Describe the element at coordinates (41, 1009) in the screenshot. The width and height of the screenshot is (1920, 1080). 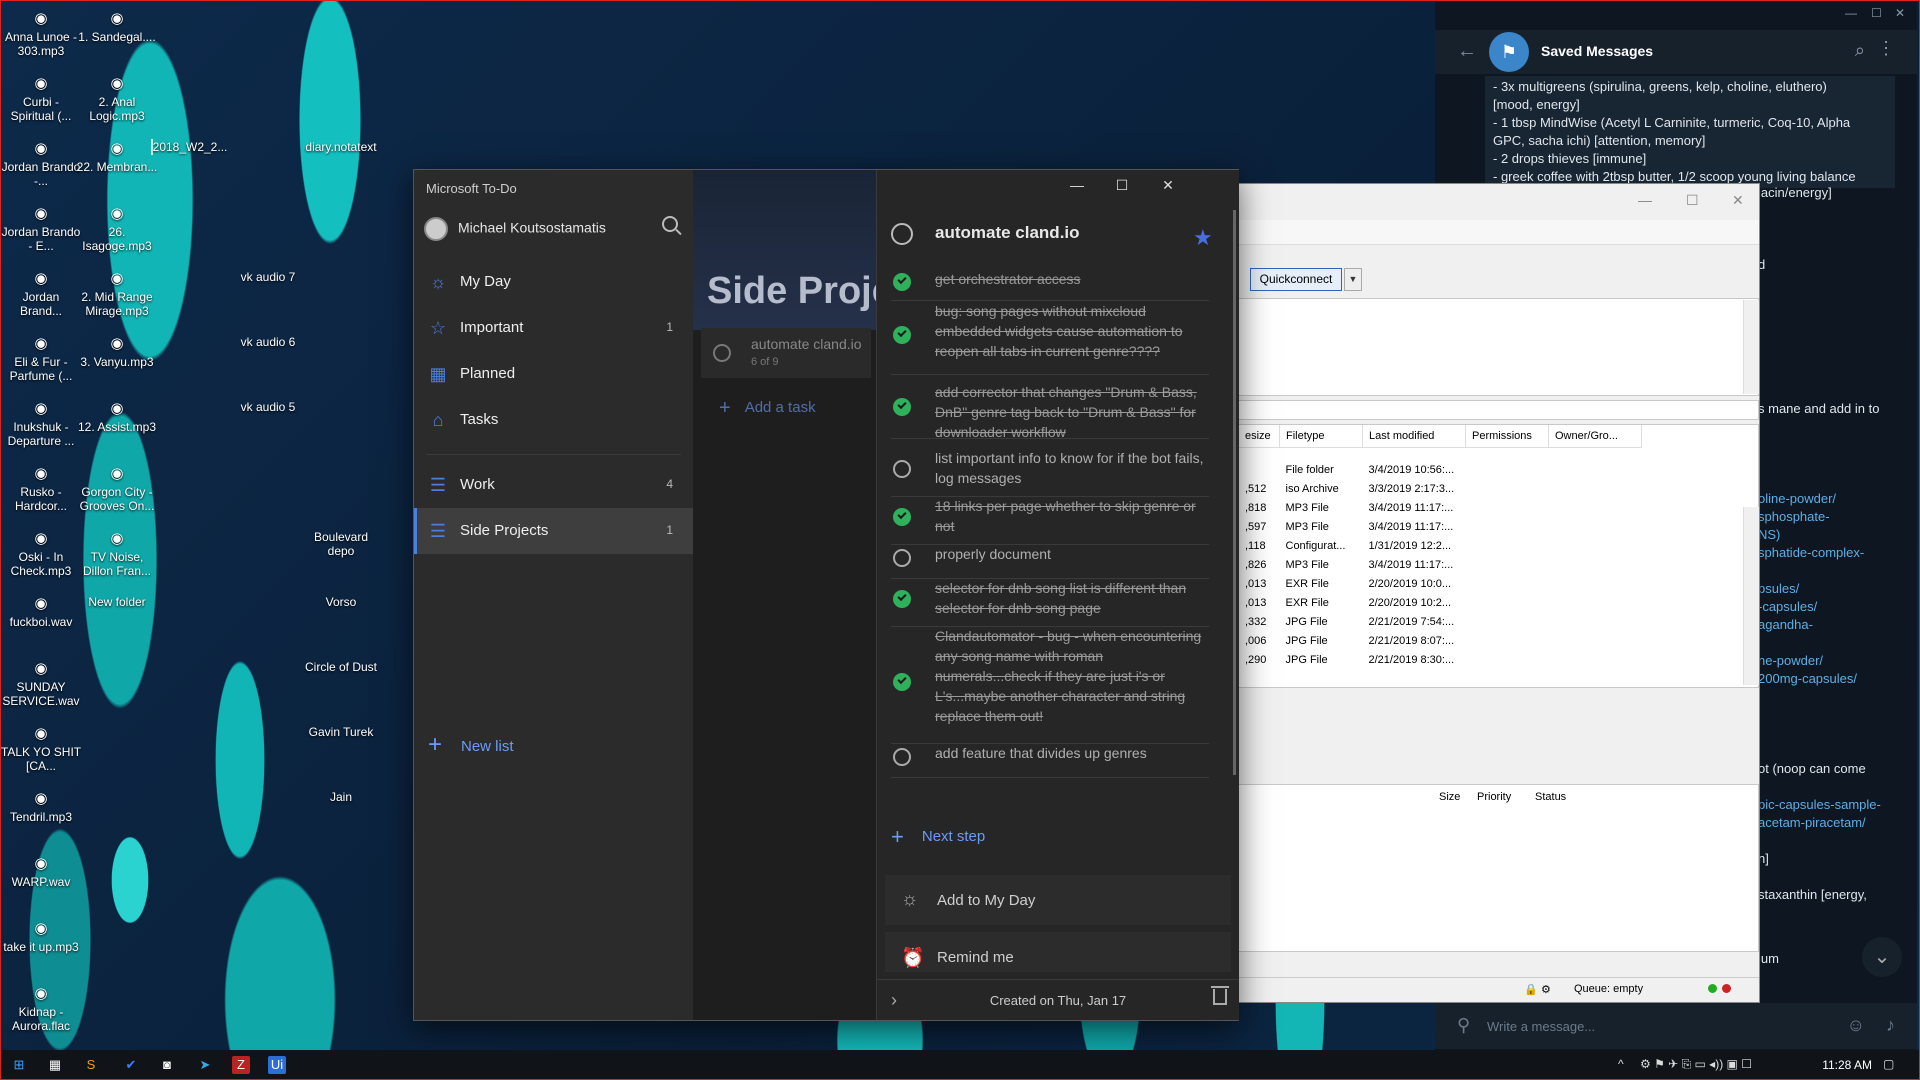
I see `desktop-icon: ◉ Kidnap - Aurora.flac` at that location.